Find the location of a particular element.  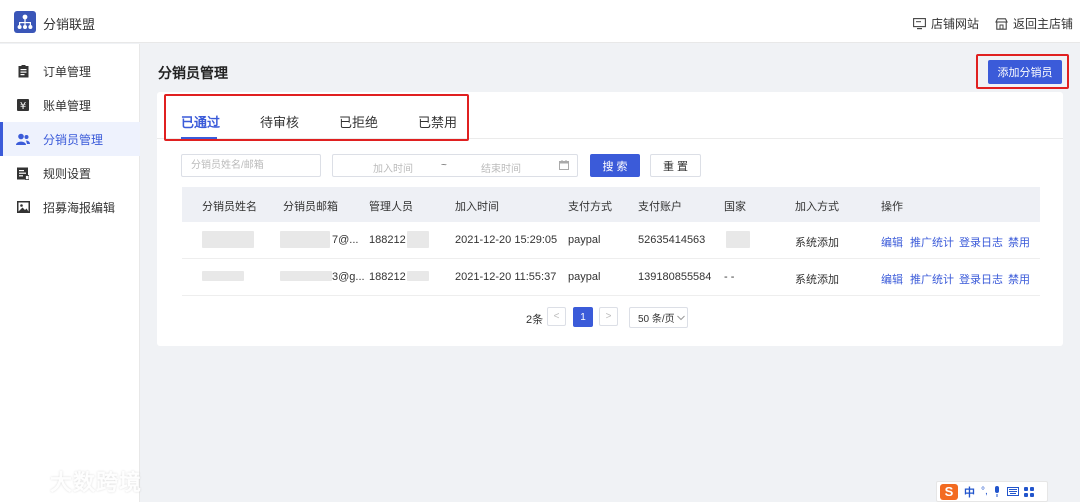

join-time-cell: 2021-12-20 15:29:05 is located at coordinates (506, 240).